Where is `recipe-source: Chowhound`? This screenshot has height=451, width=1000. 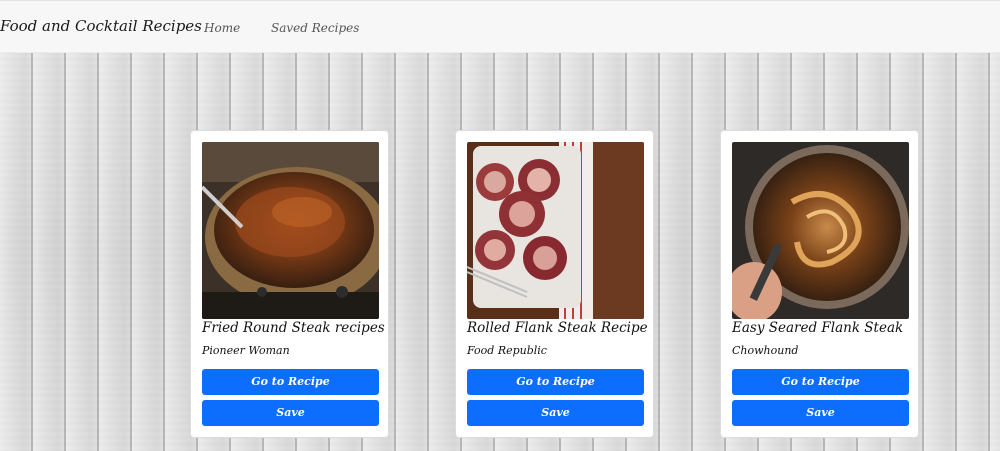 recipe-source: Chowhound is located at coordinates (765, 350).